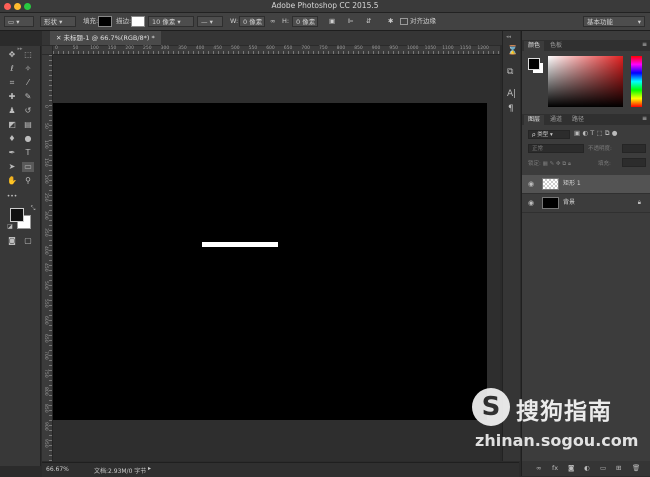  I want to click on healing-brush-tool-icon: ✚, so click(12, 97).